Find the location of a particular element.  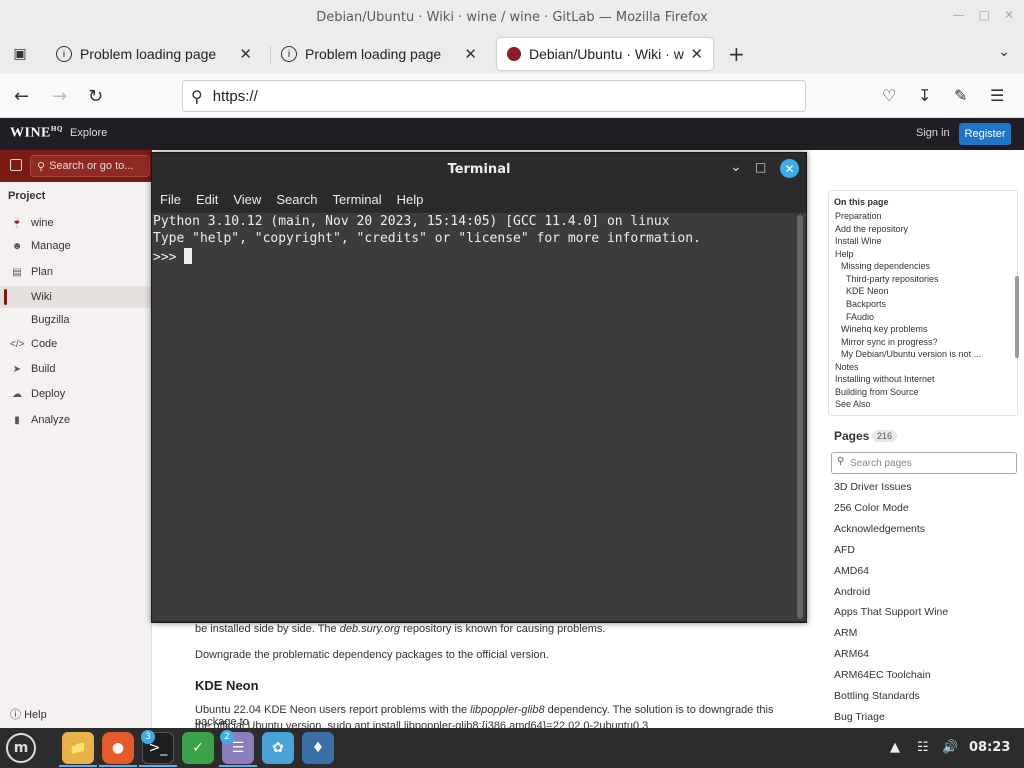

sidebar-item-deploy: ☁ Deploy is located at coordinates (76, 394).